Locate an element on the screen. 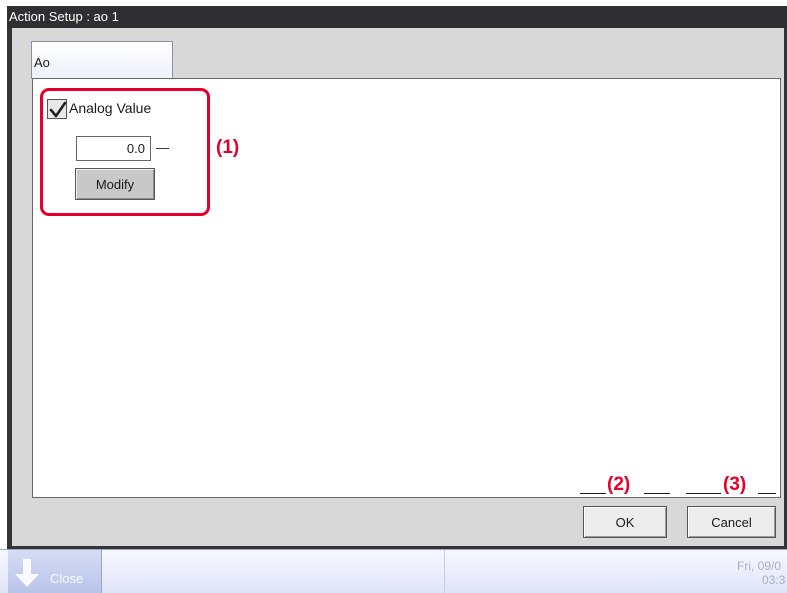  tab-ao: Ao is located at coordinates (102, 60).